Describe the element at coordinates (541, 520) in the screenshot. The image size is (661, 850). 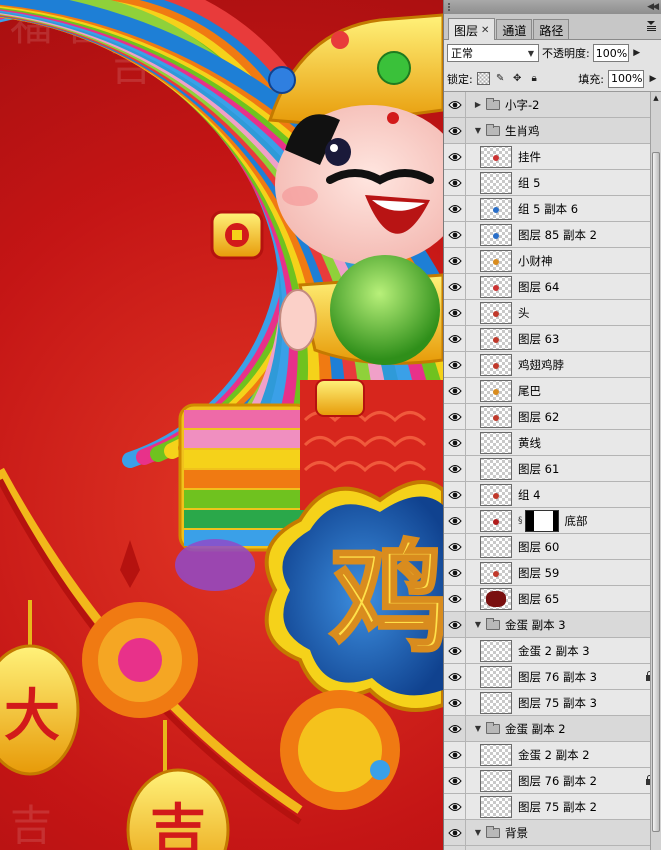
I see `layer-mask-thumbnail` at that location.